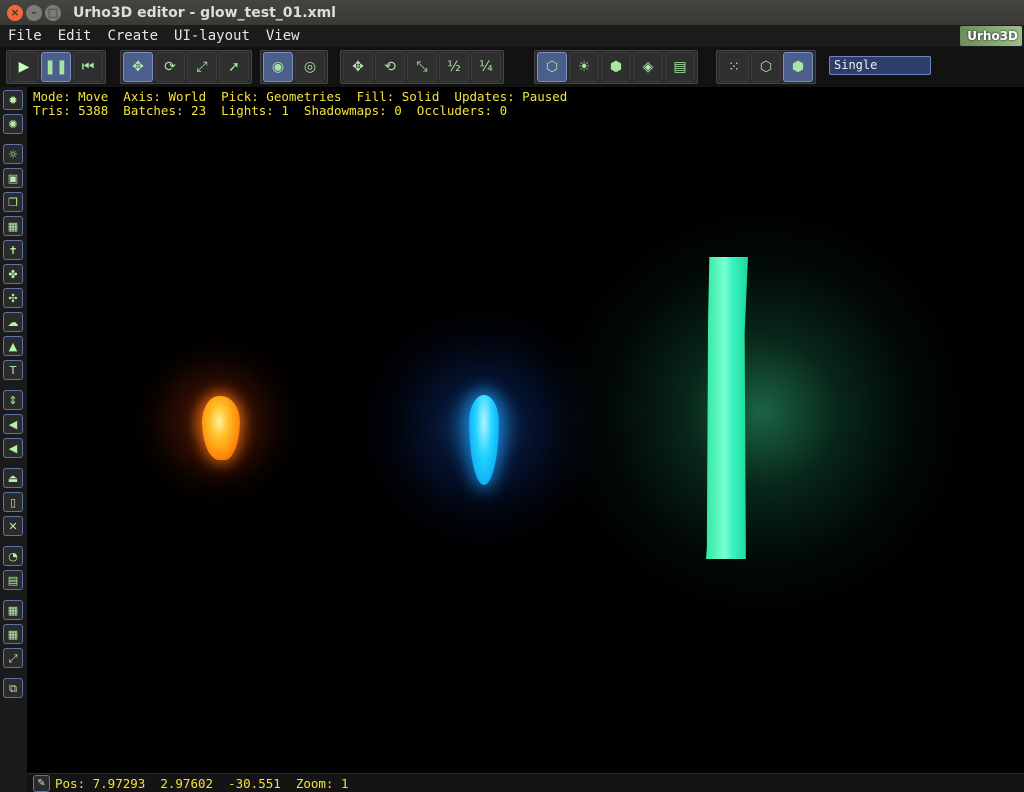  I want to click on fill-solid-button: ⬢, so click(798, 67).